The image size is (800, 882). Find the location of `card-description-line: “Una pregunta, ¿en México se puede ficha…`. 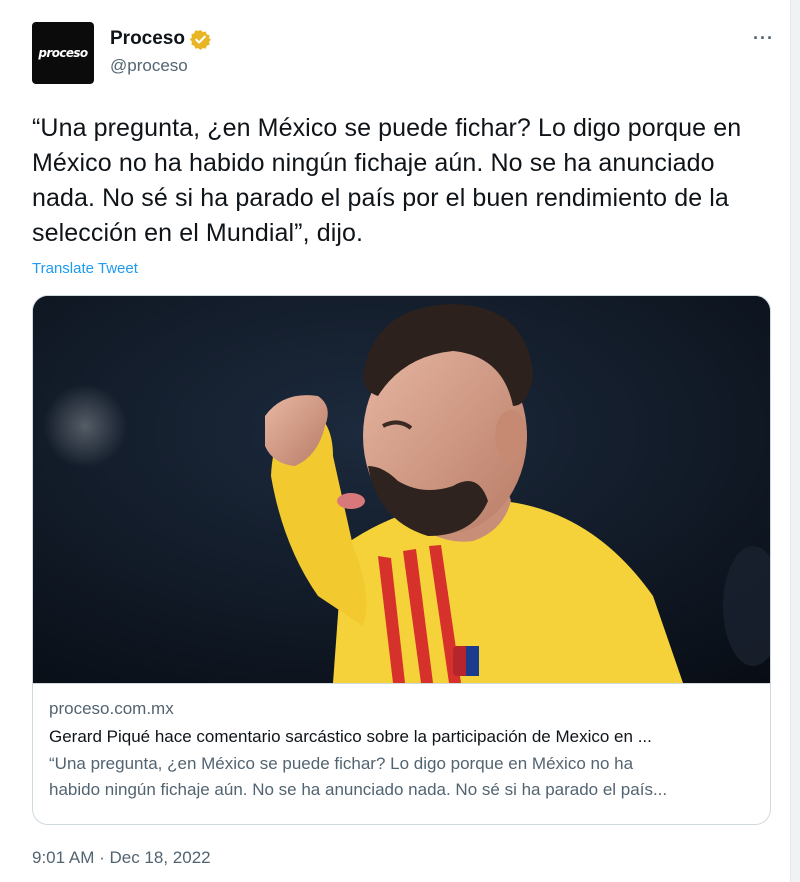

card-description-line: “Una pregunta, ¿en México se puede ficha… is located at coordinates (341, 763).